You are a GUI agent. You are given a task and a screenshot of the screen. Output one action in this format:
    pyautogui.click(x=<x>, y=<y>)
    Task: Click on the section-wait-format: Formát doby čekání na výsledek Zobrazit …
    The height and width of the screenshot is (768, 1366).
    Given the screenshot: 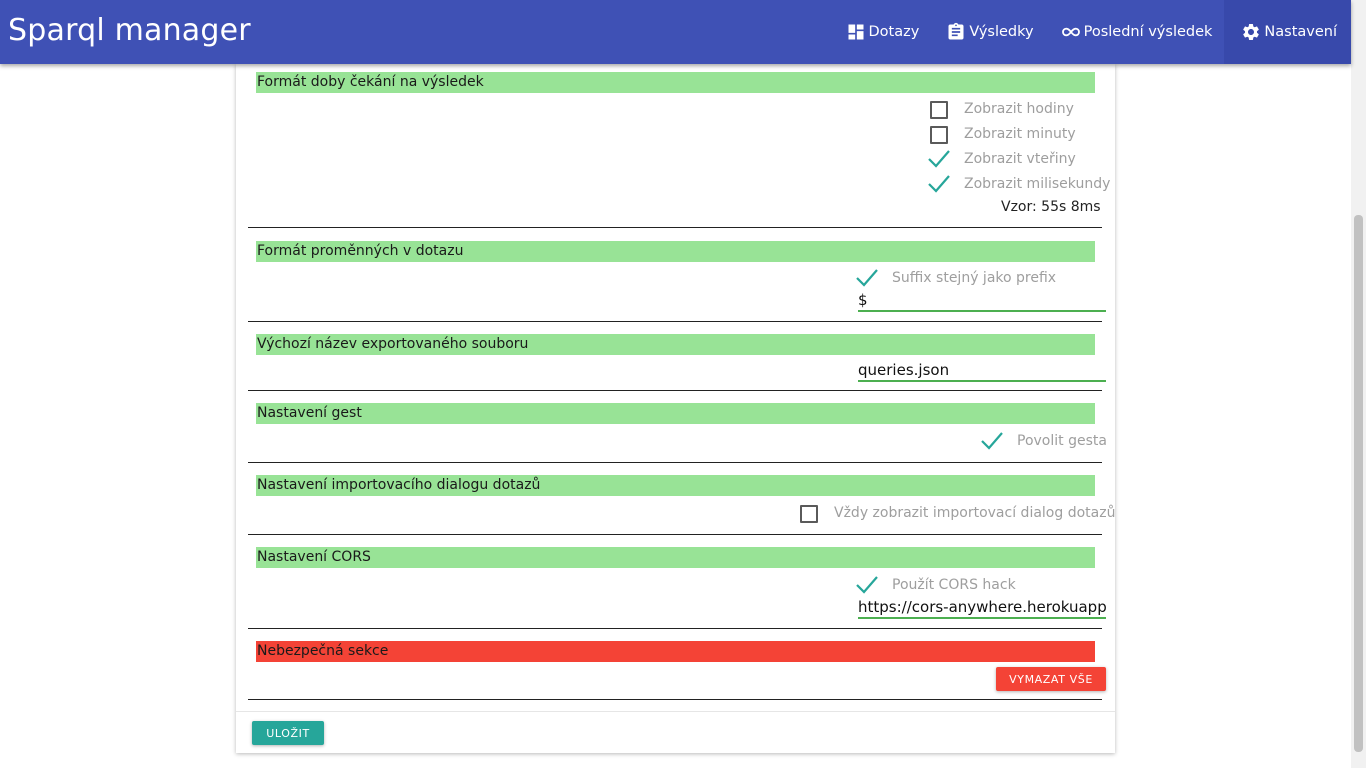 What is the action you would take?
    pyautogui.click(x=679, y=146)
    